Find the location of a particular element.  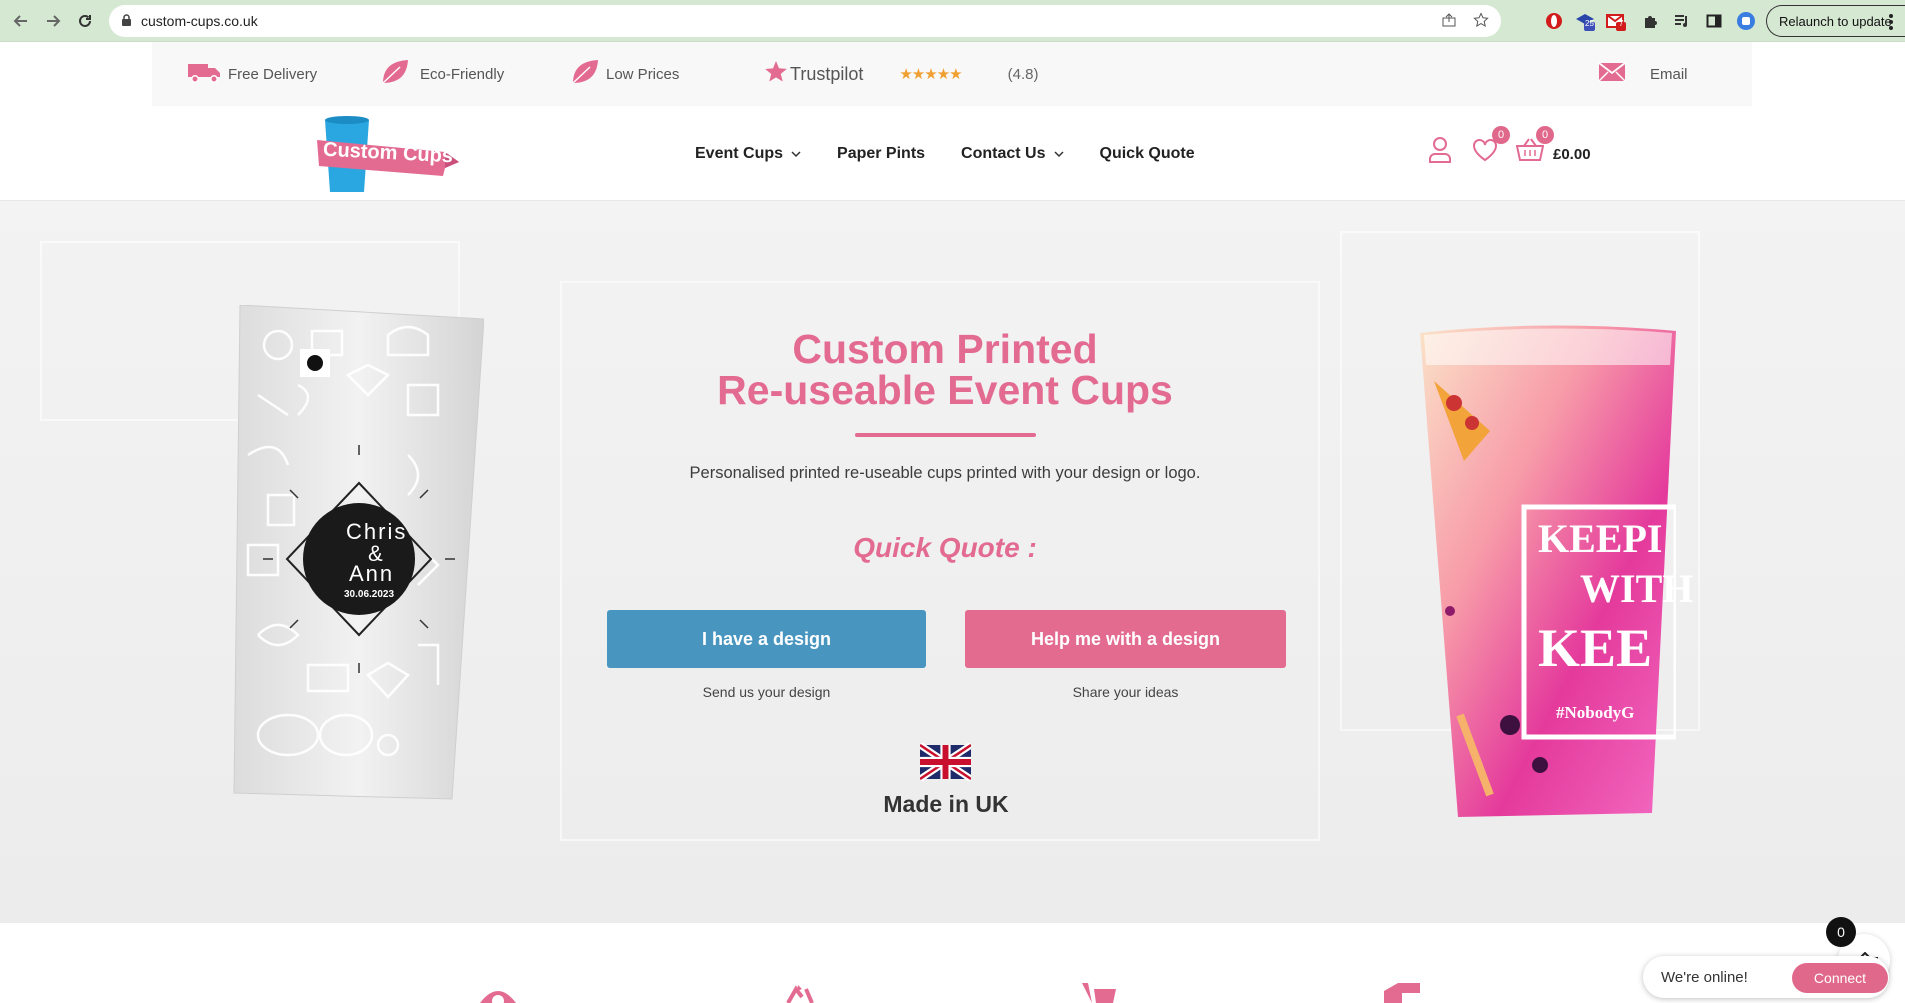

rating-stars: ★★★★★ is located at coordinates (930, 74).